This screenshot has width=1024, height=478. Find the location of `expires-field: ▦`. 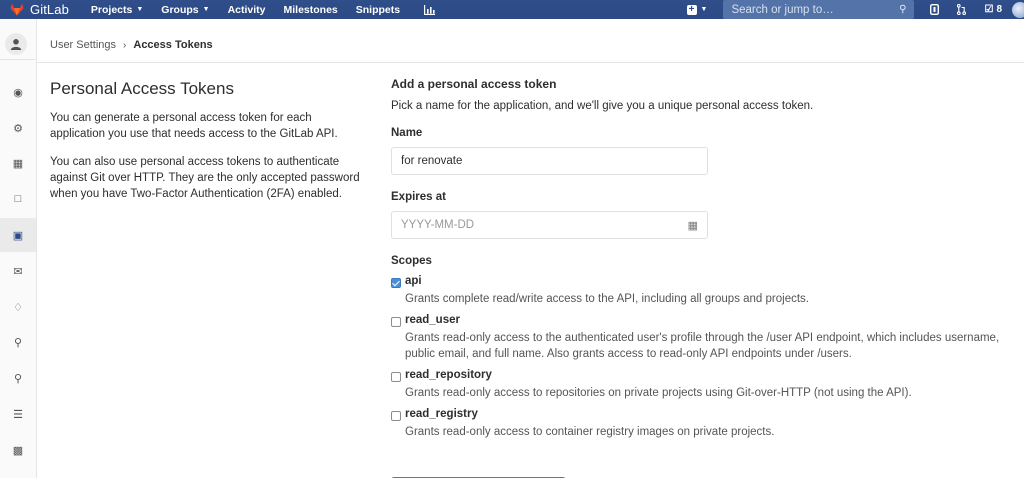

expires-field: ▦ is located at coordinates (549, 225).